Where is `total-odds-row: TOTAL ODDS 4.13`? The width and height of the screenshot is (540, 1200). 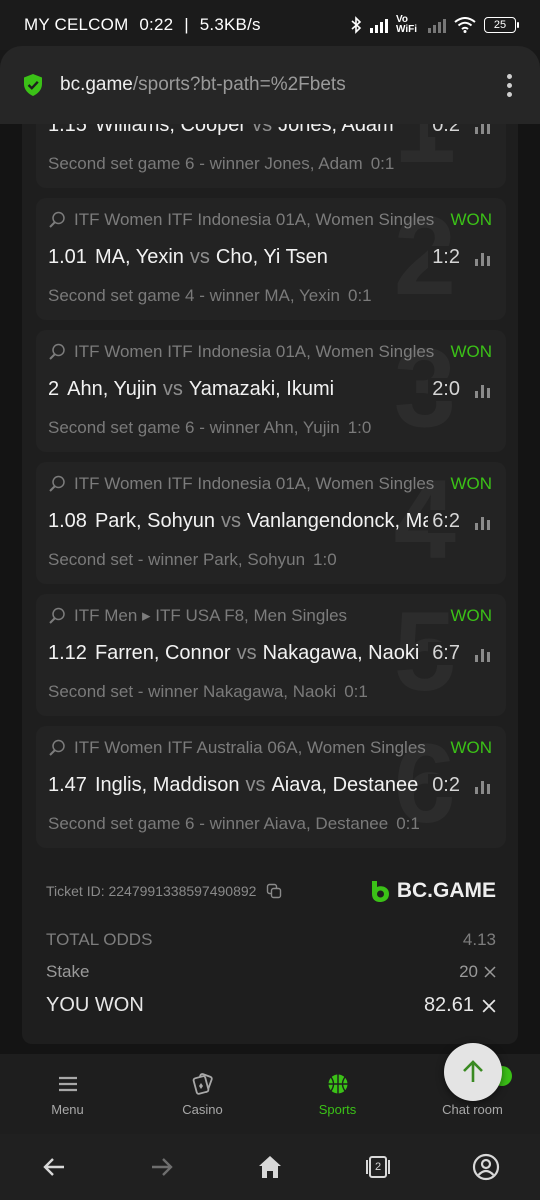 total-odds-row: TOTAL ODDS 4.13 is located at coordinates (271, 940).